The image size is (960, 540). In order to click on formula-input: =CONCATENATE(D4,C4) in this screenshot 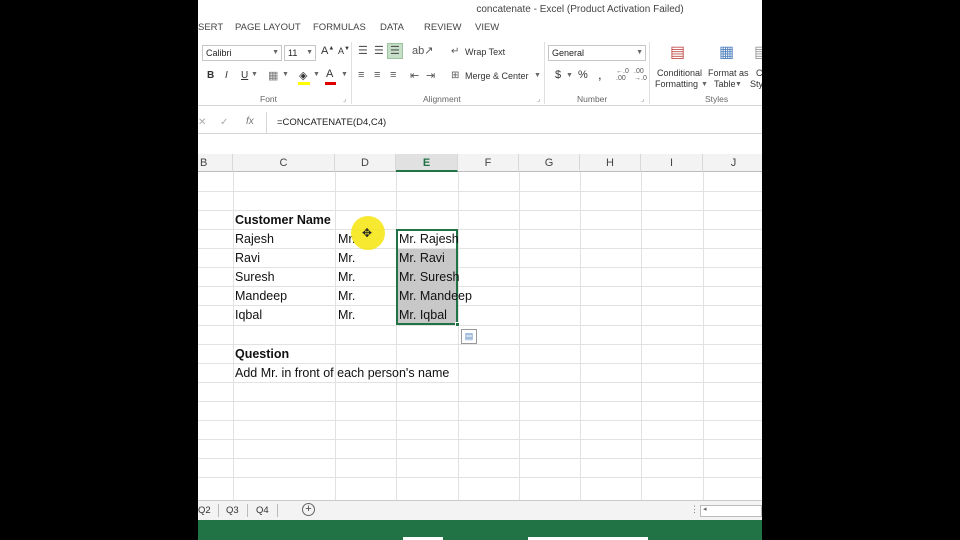, I will do `click(331, 122)`.